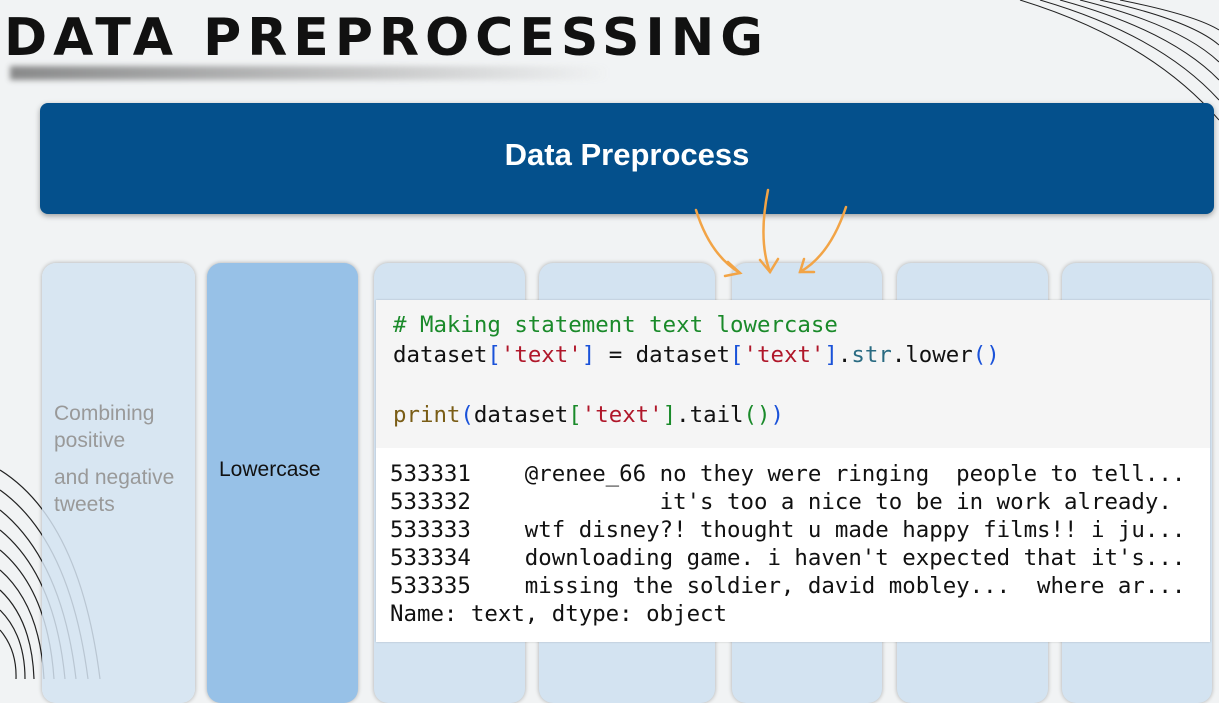  Describe the element at coordinates (588, 415) in the screenshot. I see `code-line-3: print(dataset['text'].tail())` at that location.